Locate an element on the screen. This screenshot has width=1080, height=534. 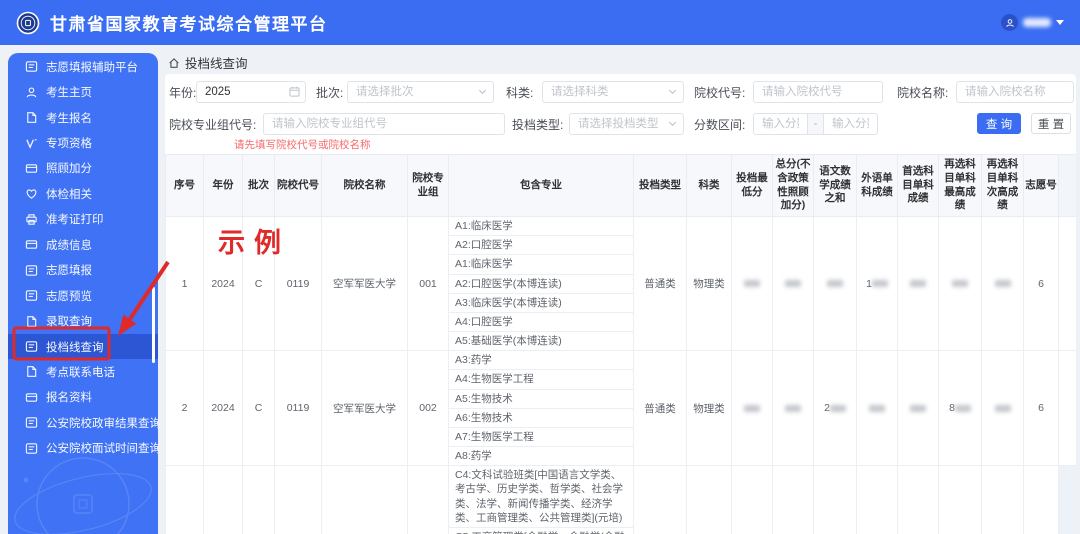
user-menu is located at coordinates (1032, 22).